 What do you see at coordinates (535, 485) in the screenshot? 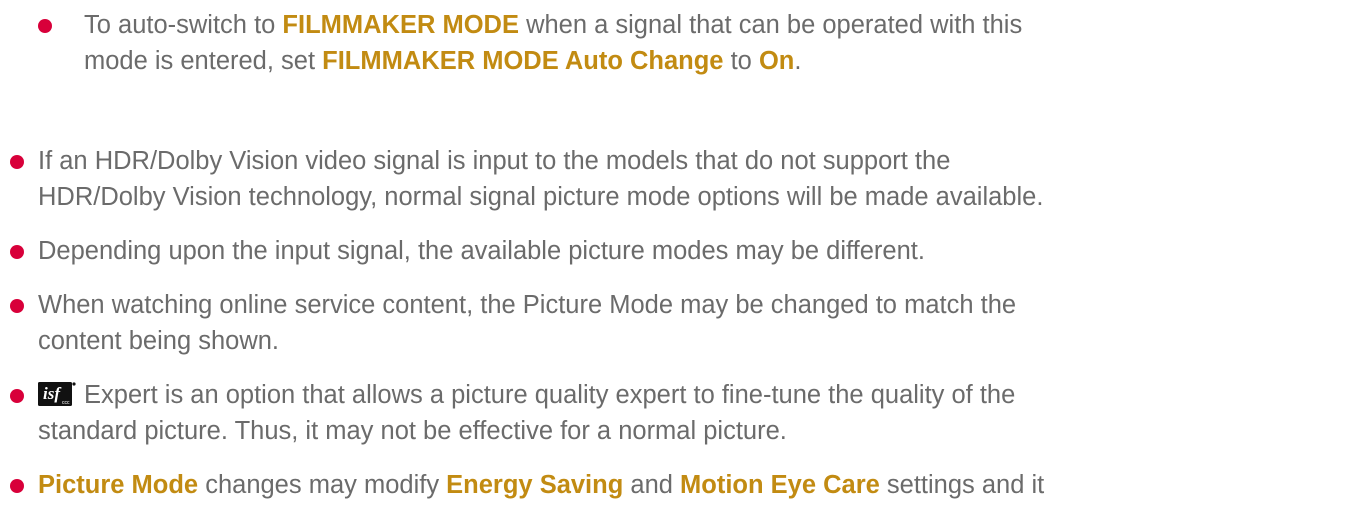
I see `highlight-term: Energy Saving` at bounding box center [535, 485].